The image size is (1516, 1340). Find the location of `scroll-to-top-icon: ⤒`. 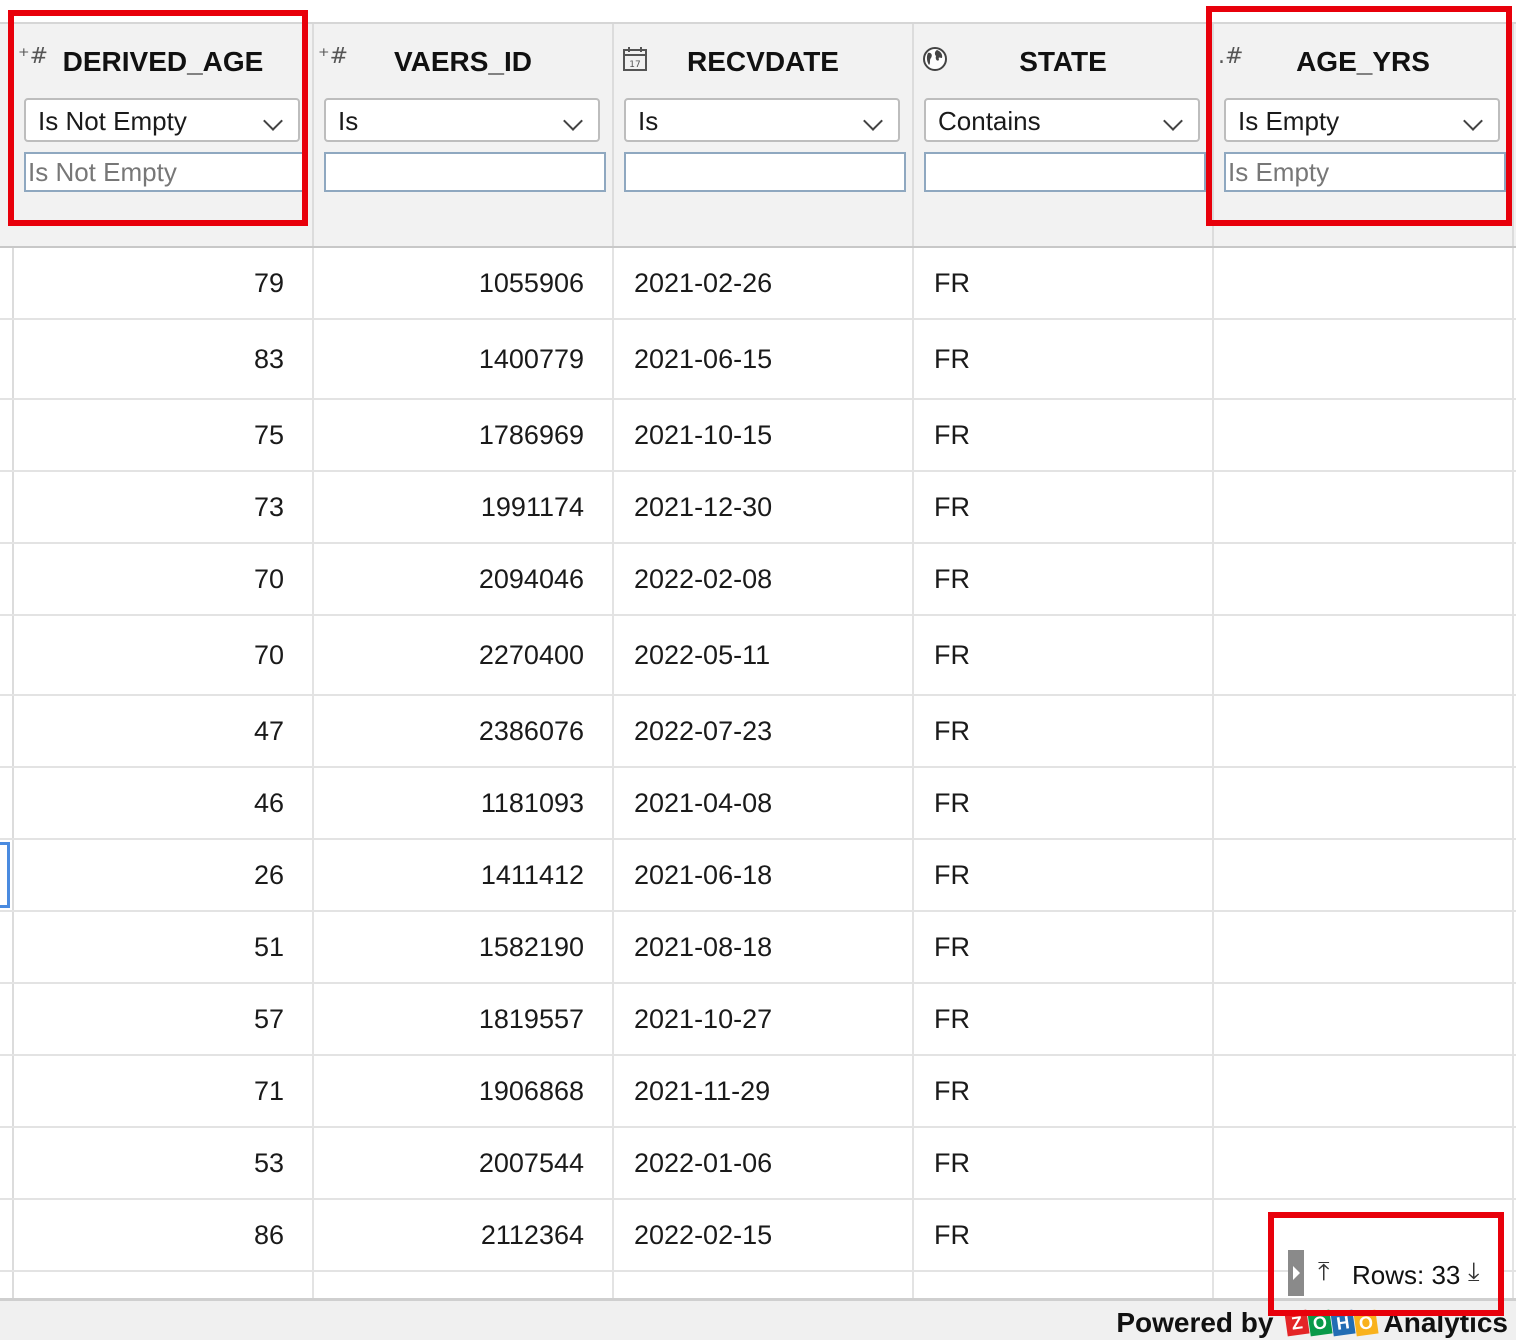

scroll-to-top-icon: ⤒ is located at coordinates (1324, 1272).